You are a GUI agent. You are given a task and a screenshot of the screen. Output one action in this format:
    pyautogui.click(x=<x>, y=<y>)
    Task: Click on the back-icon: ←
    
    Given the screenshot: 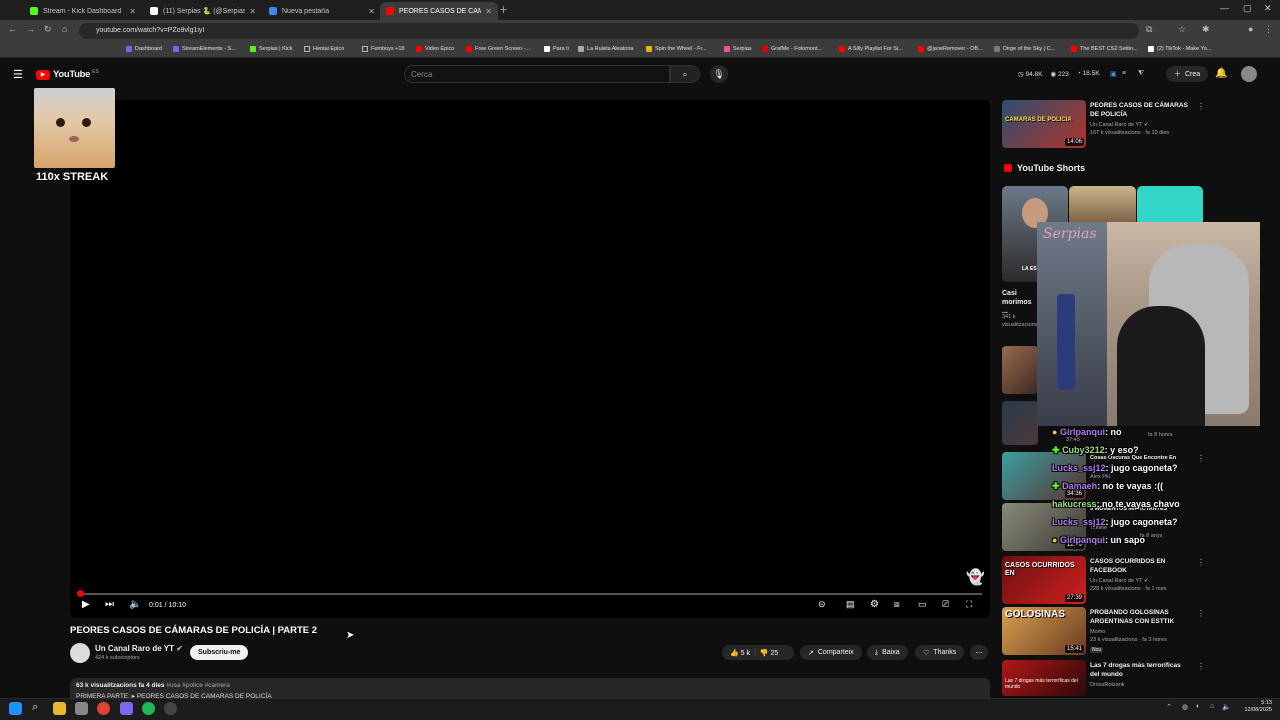 What is the action you would take?
    pyautogui.click(x=12, y=29)
    